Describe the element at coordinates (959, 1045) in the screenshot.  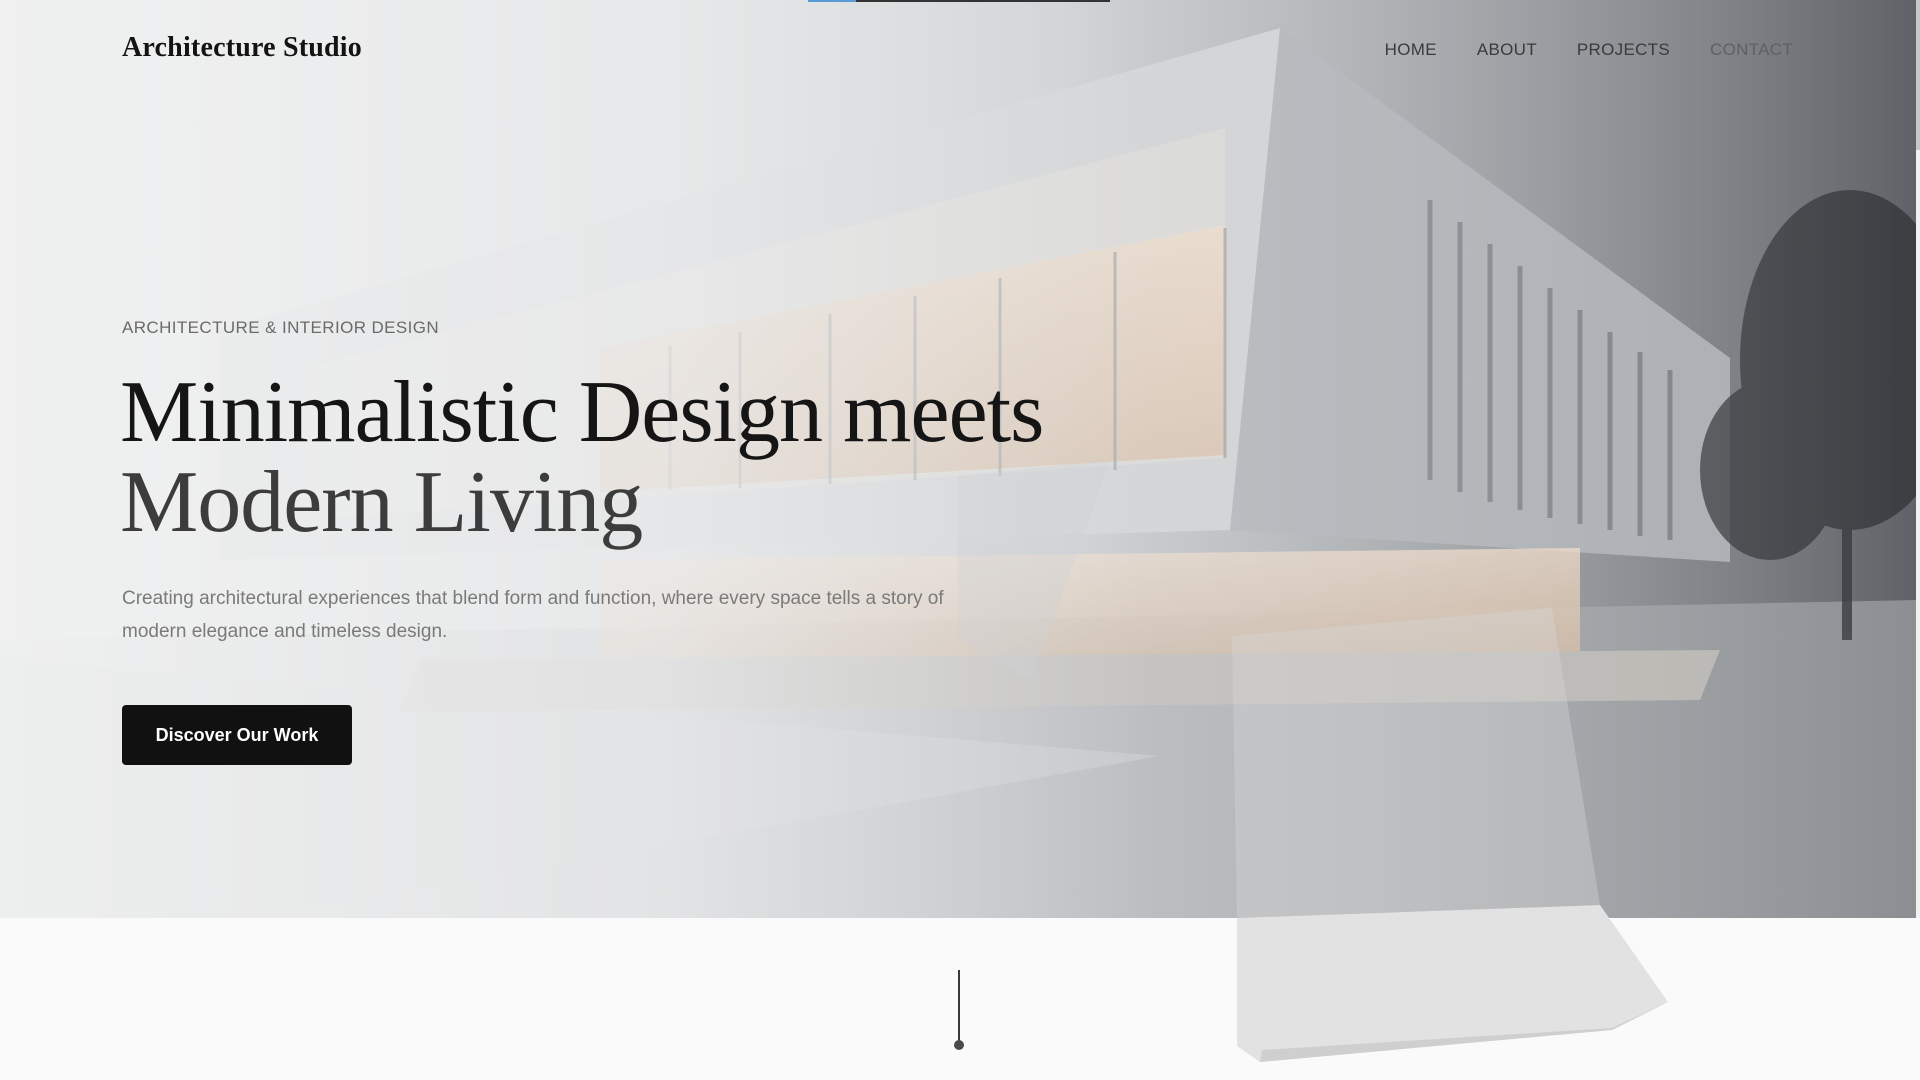
I see `scroll-indicator-dot` at that location.